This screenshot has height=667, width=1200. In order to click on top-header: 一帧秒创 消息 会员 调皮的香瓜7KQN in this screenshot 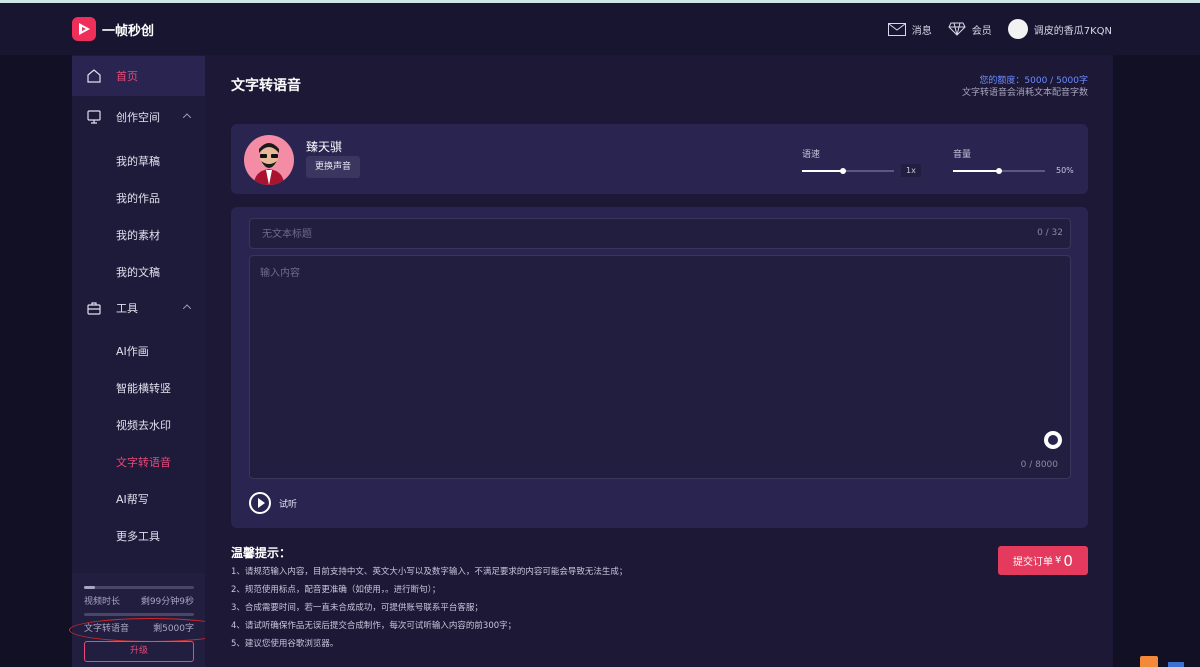, I will do `click(600, 29)`.